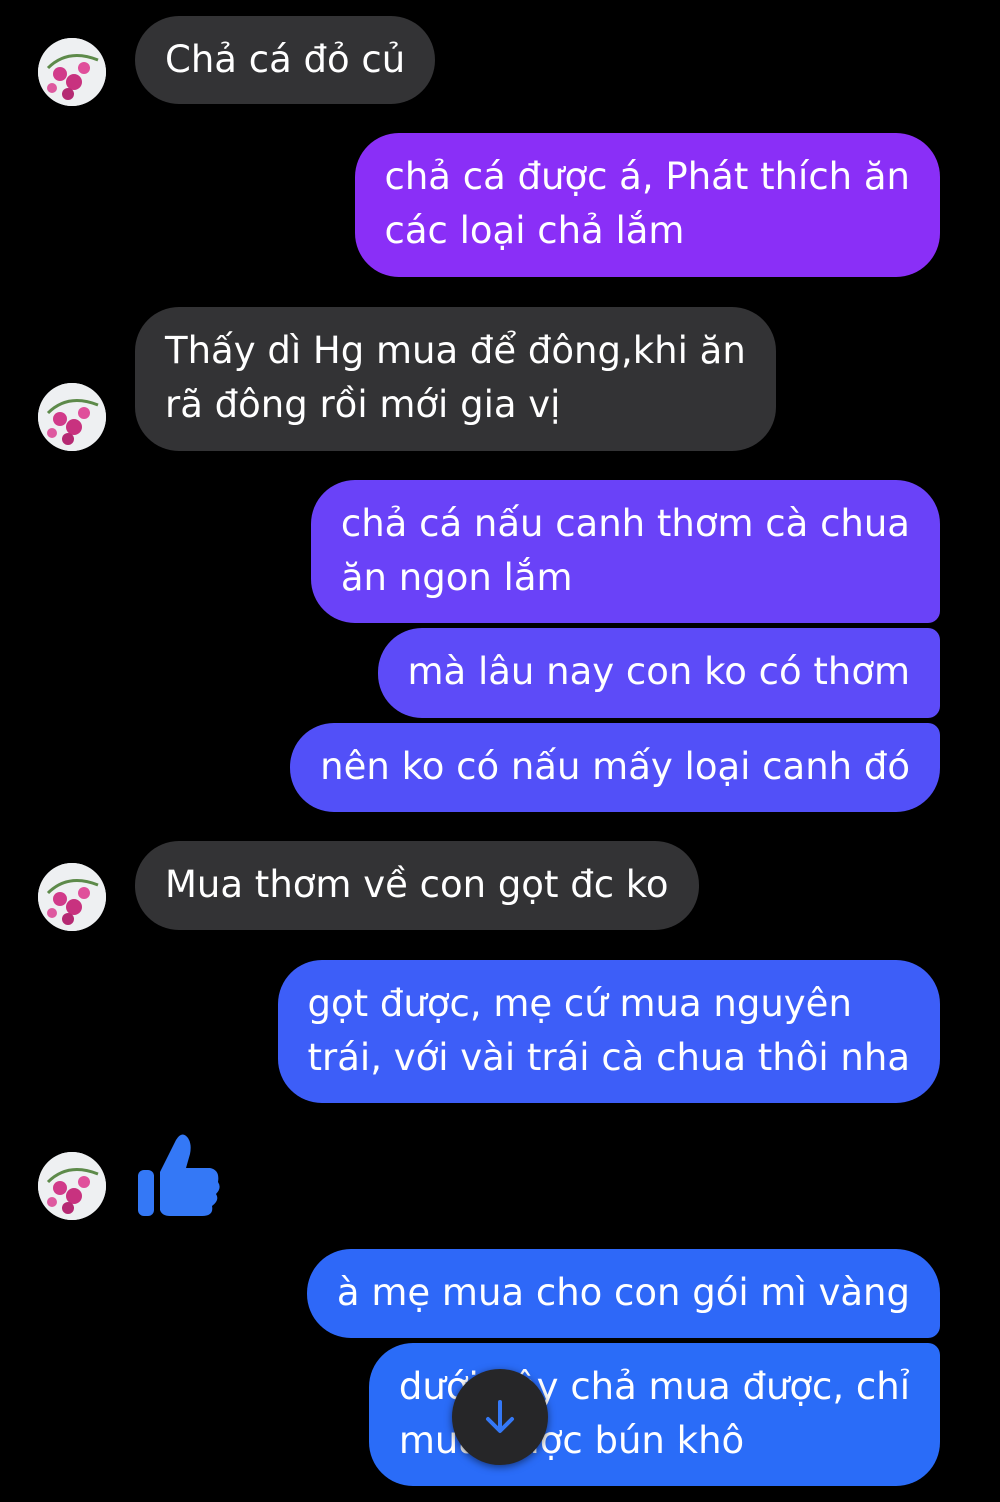  I want to click on message-text: nên ko có nấu mấy loại canh đó, so click(615, 766).